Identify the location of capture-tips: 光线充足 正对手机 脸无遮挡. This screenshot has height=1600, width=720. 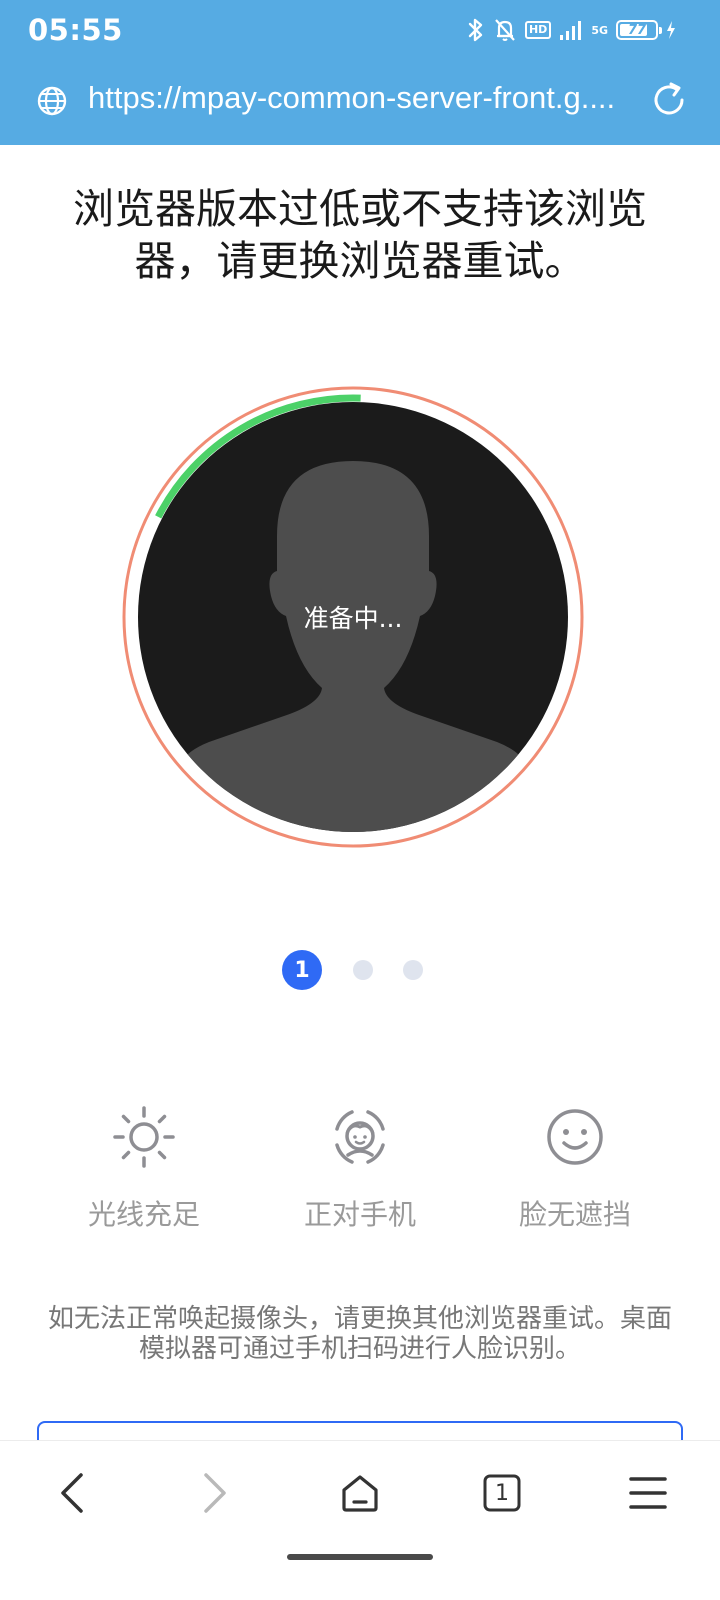
(360, 1170).